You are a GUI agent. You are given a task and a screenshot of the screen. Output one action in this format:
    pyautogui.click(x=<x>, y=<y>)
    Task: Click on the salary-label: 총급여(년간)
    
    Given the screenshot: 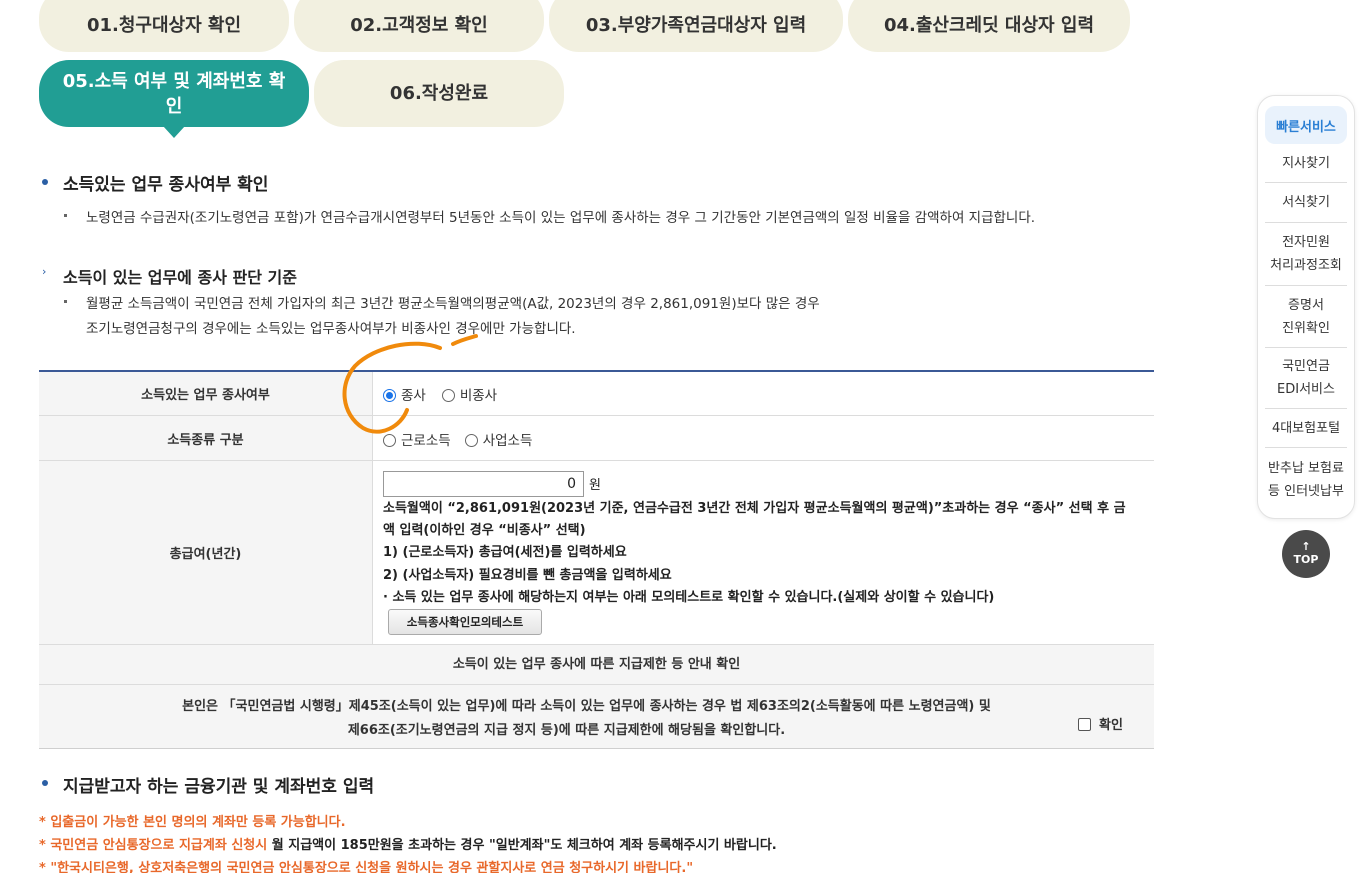 What is the action you would take?
    pyautogui.click(x=206, y=552)
    